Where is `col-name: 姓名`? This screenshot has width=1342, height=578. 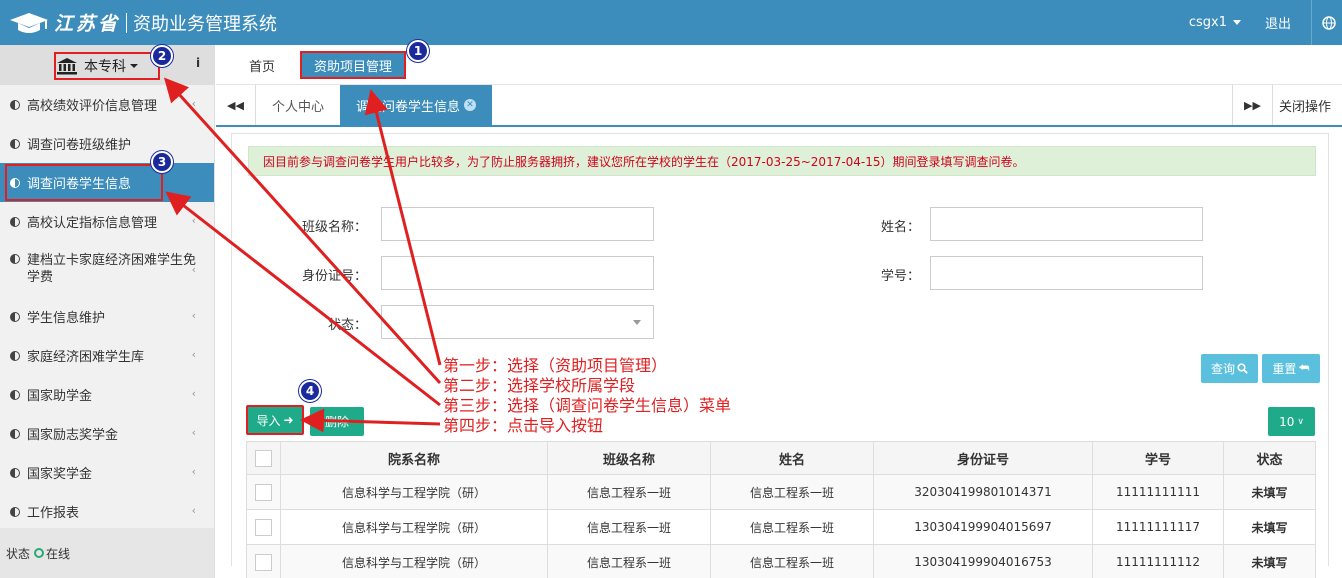 col-name: 姓名 is located at coordinates (792, 458).